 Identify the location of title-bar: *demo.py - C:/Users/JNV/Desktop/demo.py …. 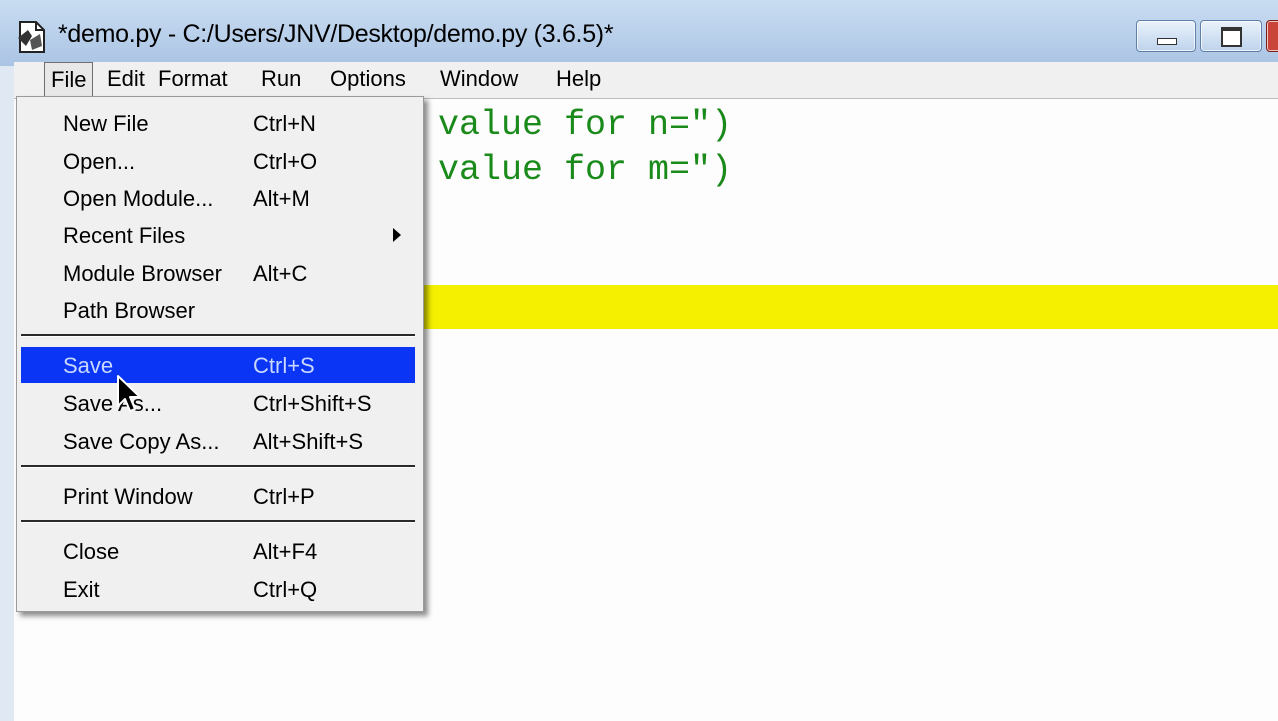
(639, 33).